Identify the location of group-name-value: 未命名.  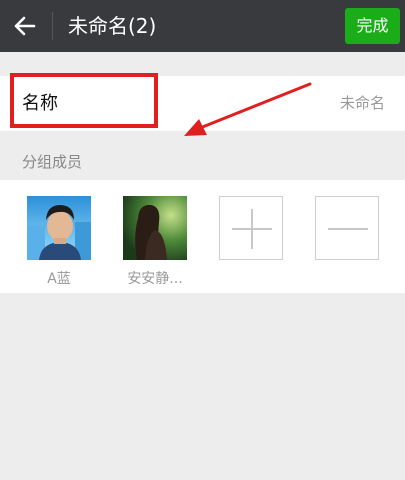
(362, 103).